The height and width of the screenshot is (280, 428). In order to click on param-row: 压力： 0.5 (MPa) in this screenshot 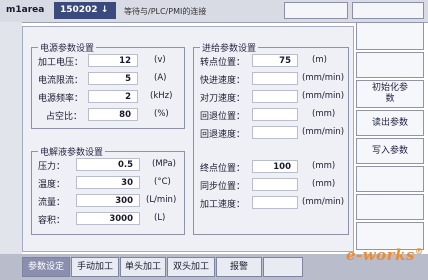, I will do `click(110, 165)`.